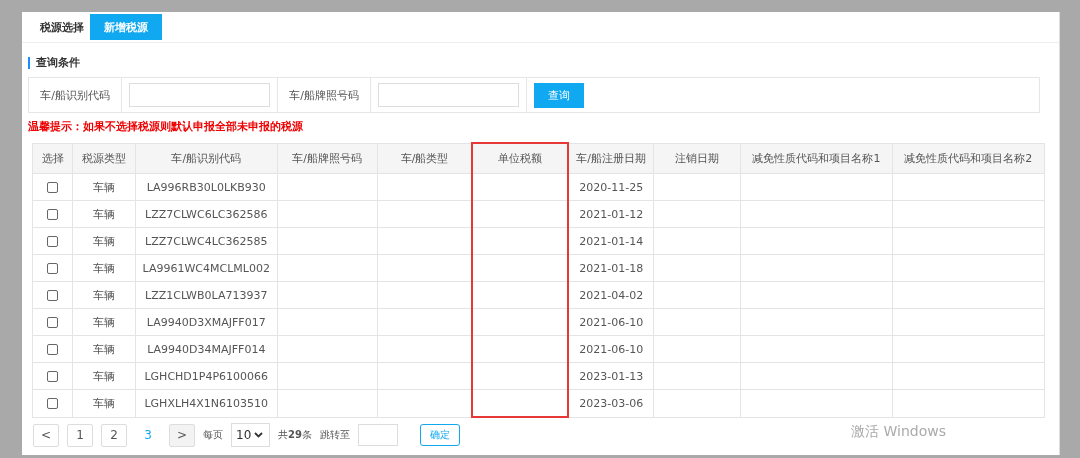 The width and height of the screenshot is (1080, 458). Describe the element at coordinates (898, 432) in the screenshot. I see `activation-notice: 激活 Windows` at that location.